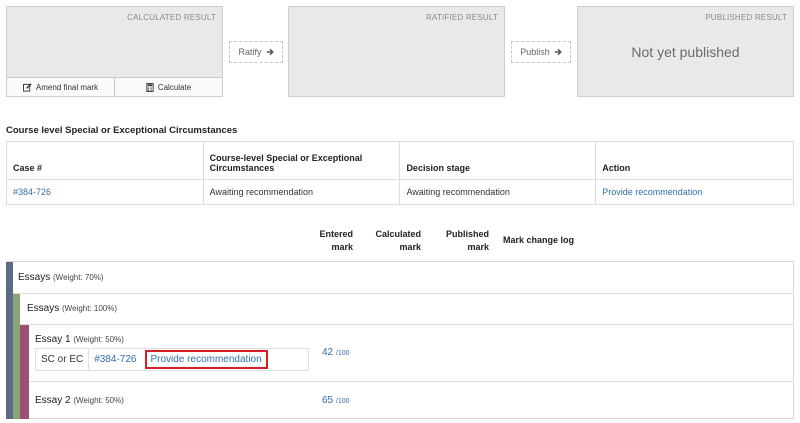  Describe the element at coordinates (24, 372) in the screenshot. I see `level3-bar` at that location.